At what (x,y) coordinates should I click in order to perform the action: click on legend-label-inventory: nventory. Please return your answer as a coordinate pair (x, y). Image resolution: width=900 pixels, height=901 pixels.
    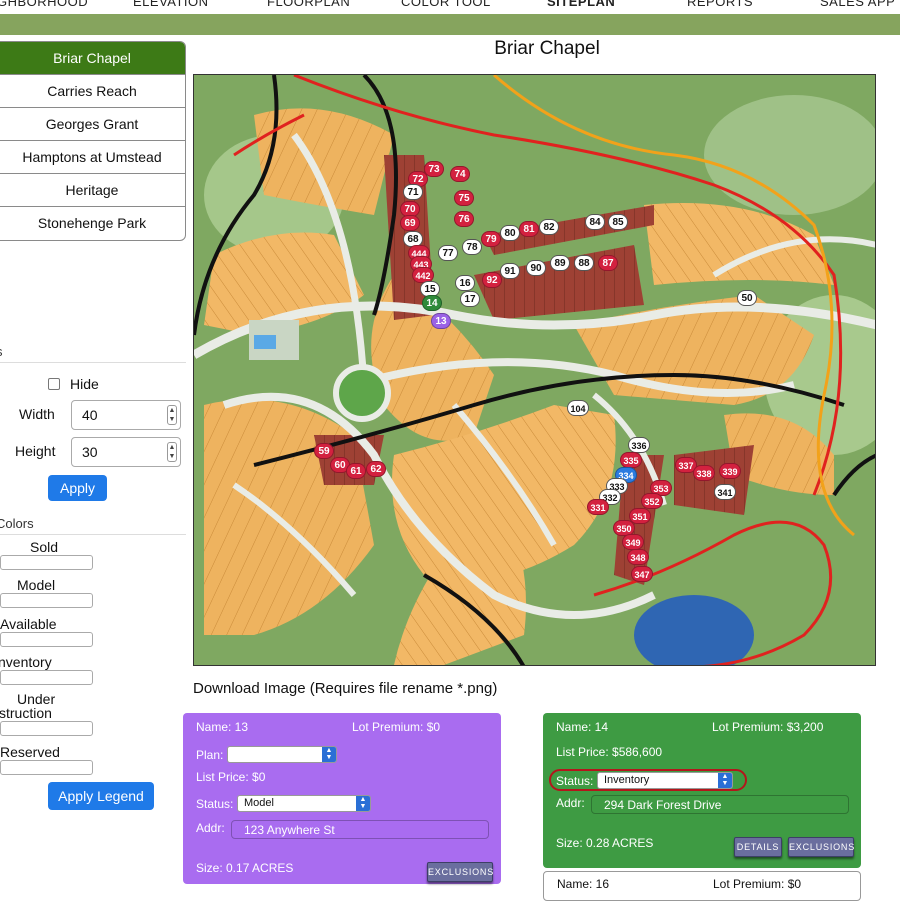
    Looking at the image, I should click on (26, 662).